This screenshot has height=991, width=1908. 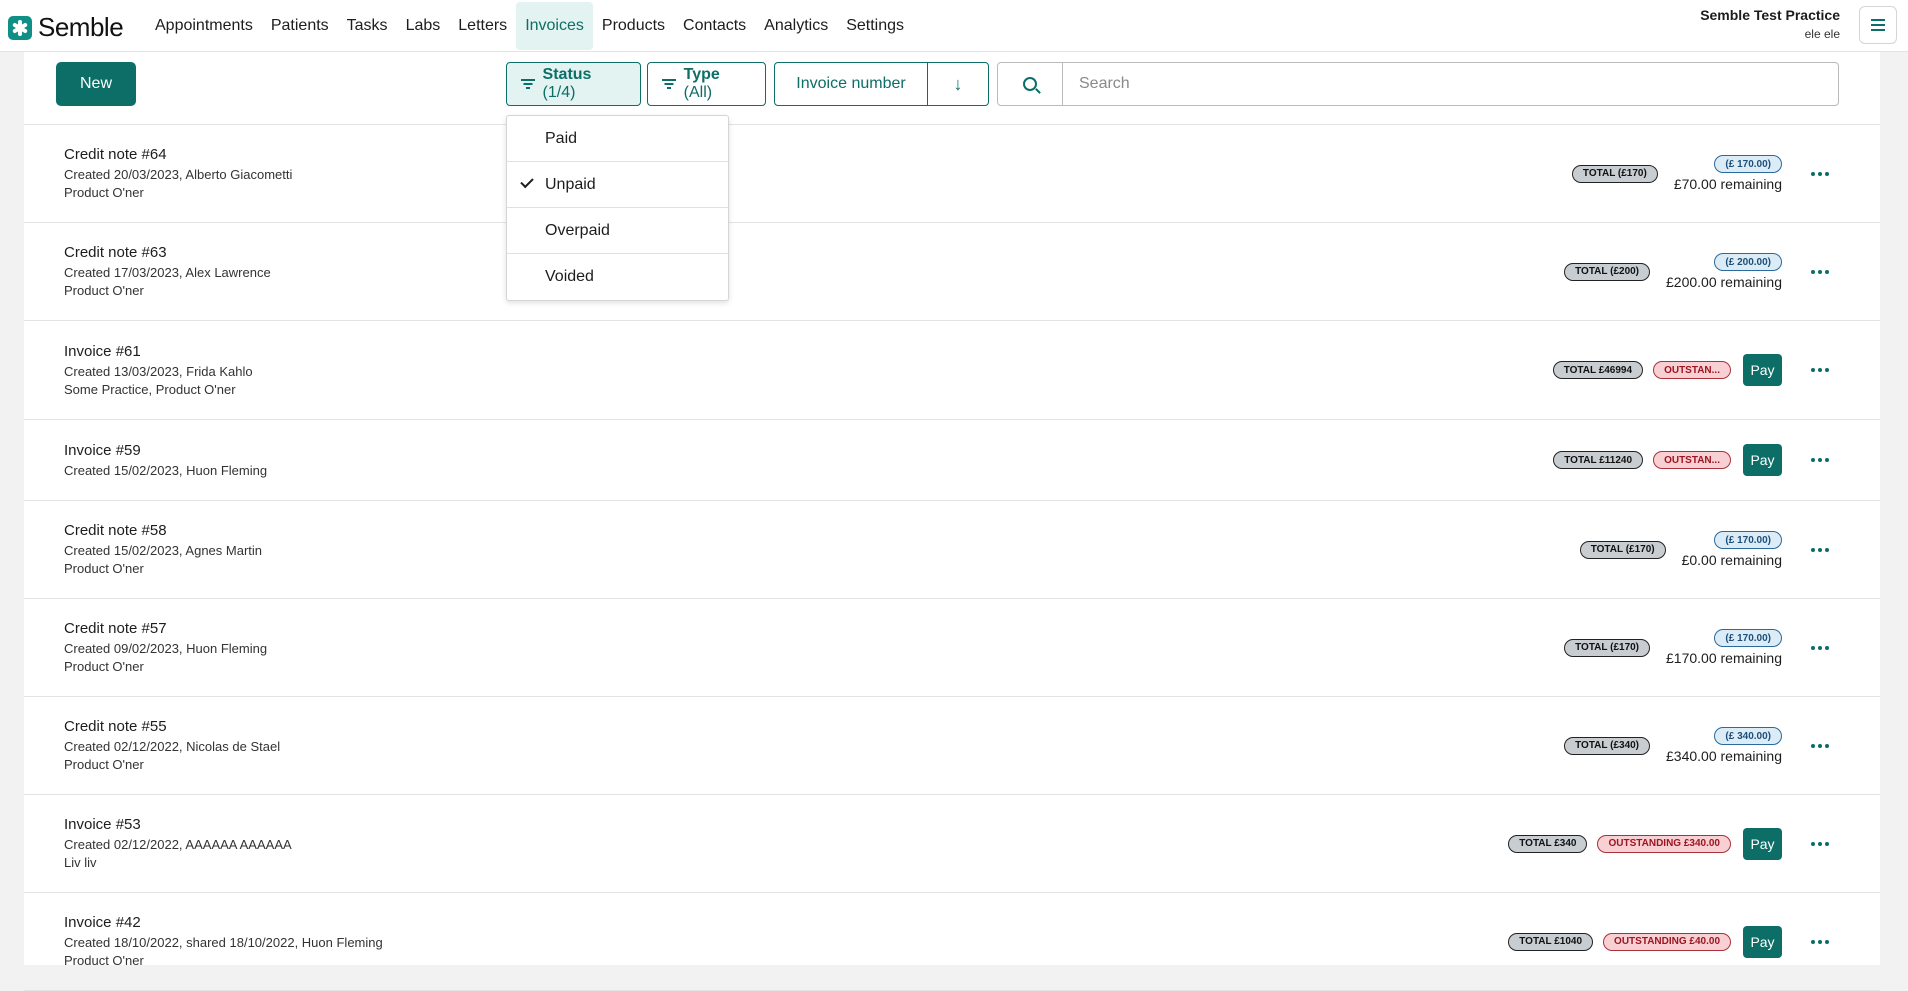 What do you see at coordinates (714, 26) in the screenshot?
I see `nav-item-contacts: Contacts` at bounding box center [714, 26].